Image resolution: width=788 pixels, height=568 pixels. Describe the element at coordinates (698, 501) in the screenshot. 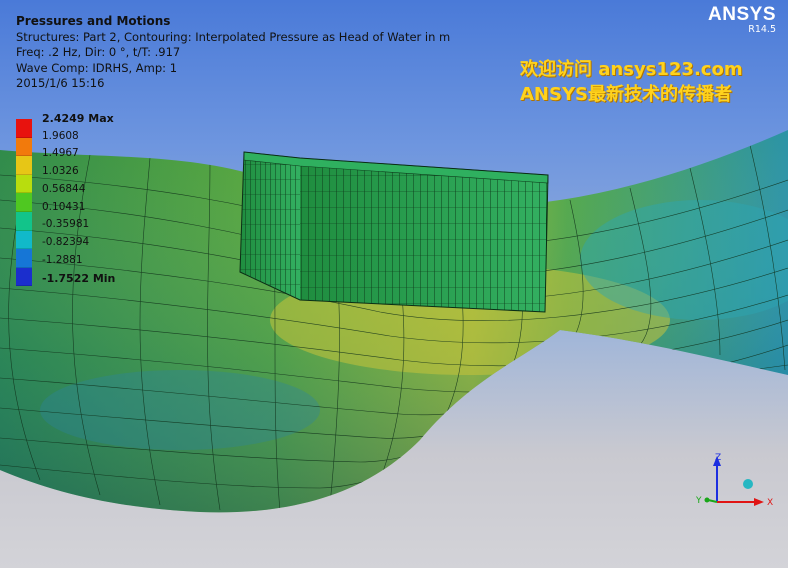

I see `y-label: Y` at that location.